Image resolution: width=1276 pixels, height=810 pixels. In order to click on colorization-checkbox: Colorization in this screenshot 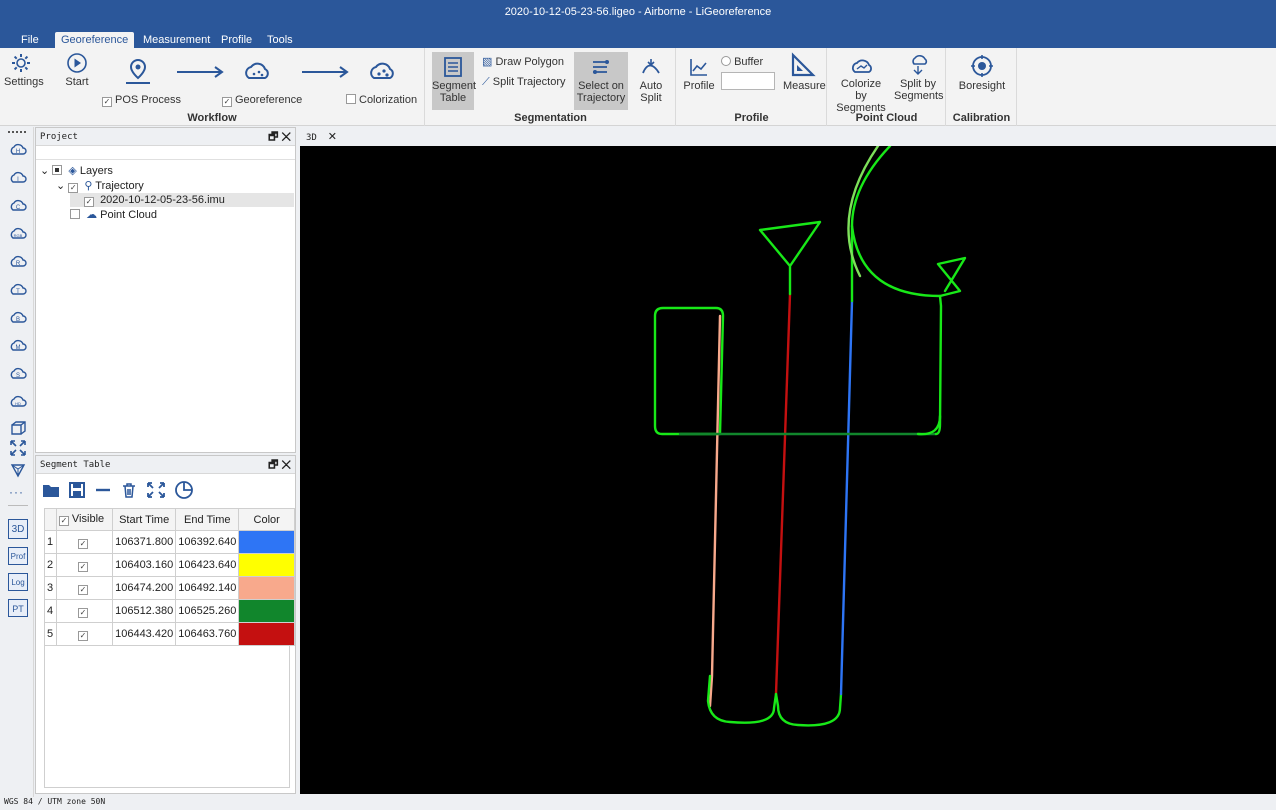, I will do `click(381, 100)`.